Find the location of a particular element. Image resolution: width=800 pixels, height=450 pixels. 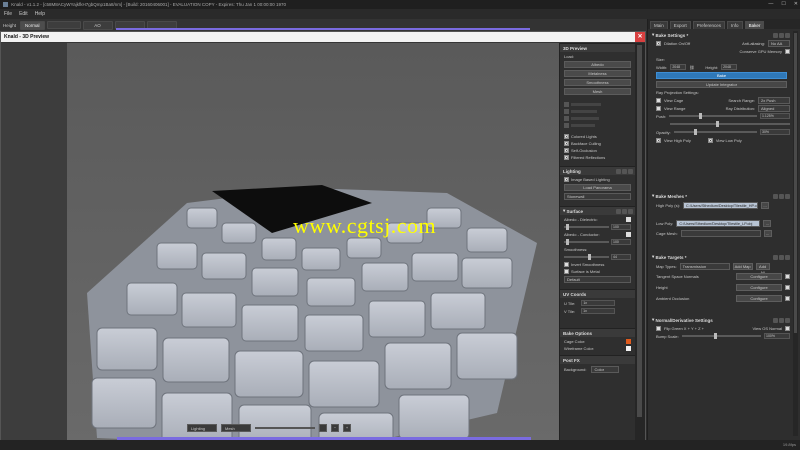

load-smoothness-button: Smoothness is located at coordinates (597, 82).